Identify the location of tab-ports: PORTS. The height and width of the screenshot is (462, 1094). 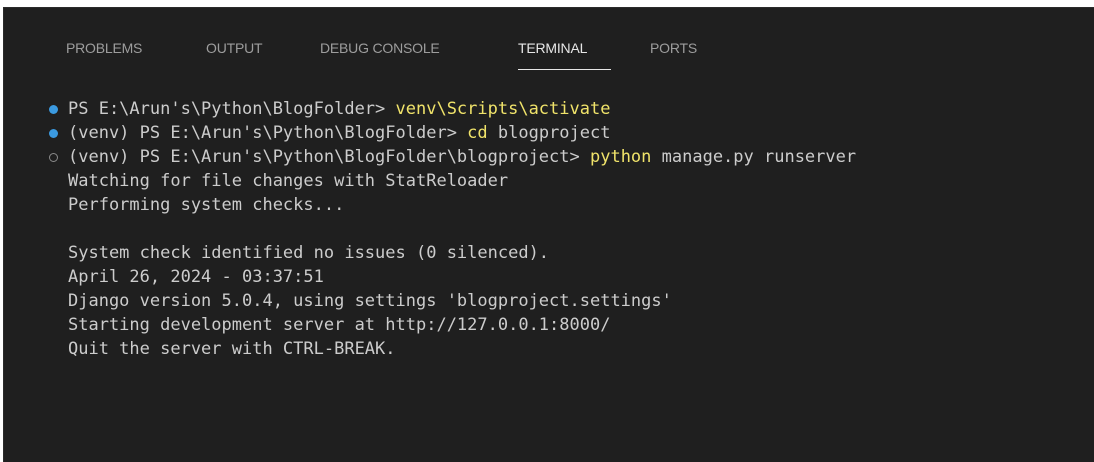
(673, 48).